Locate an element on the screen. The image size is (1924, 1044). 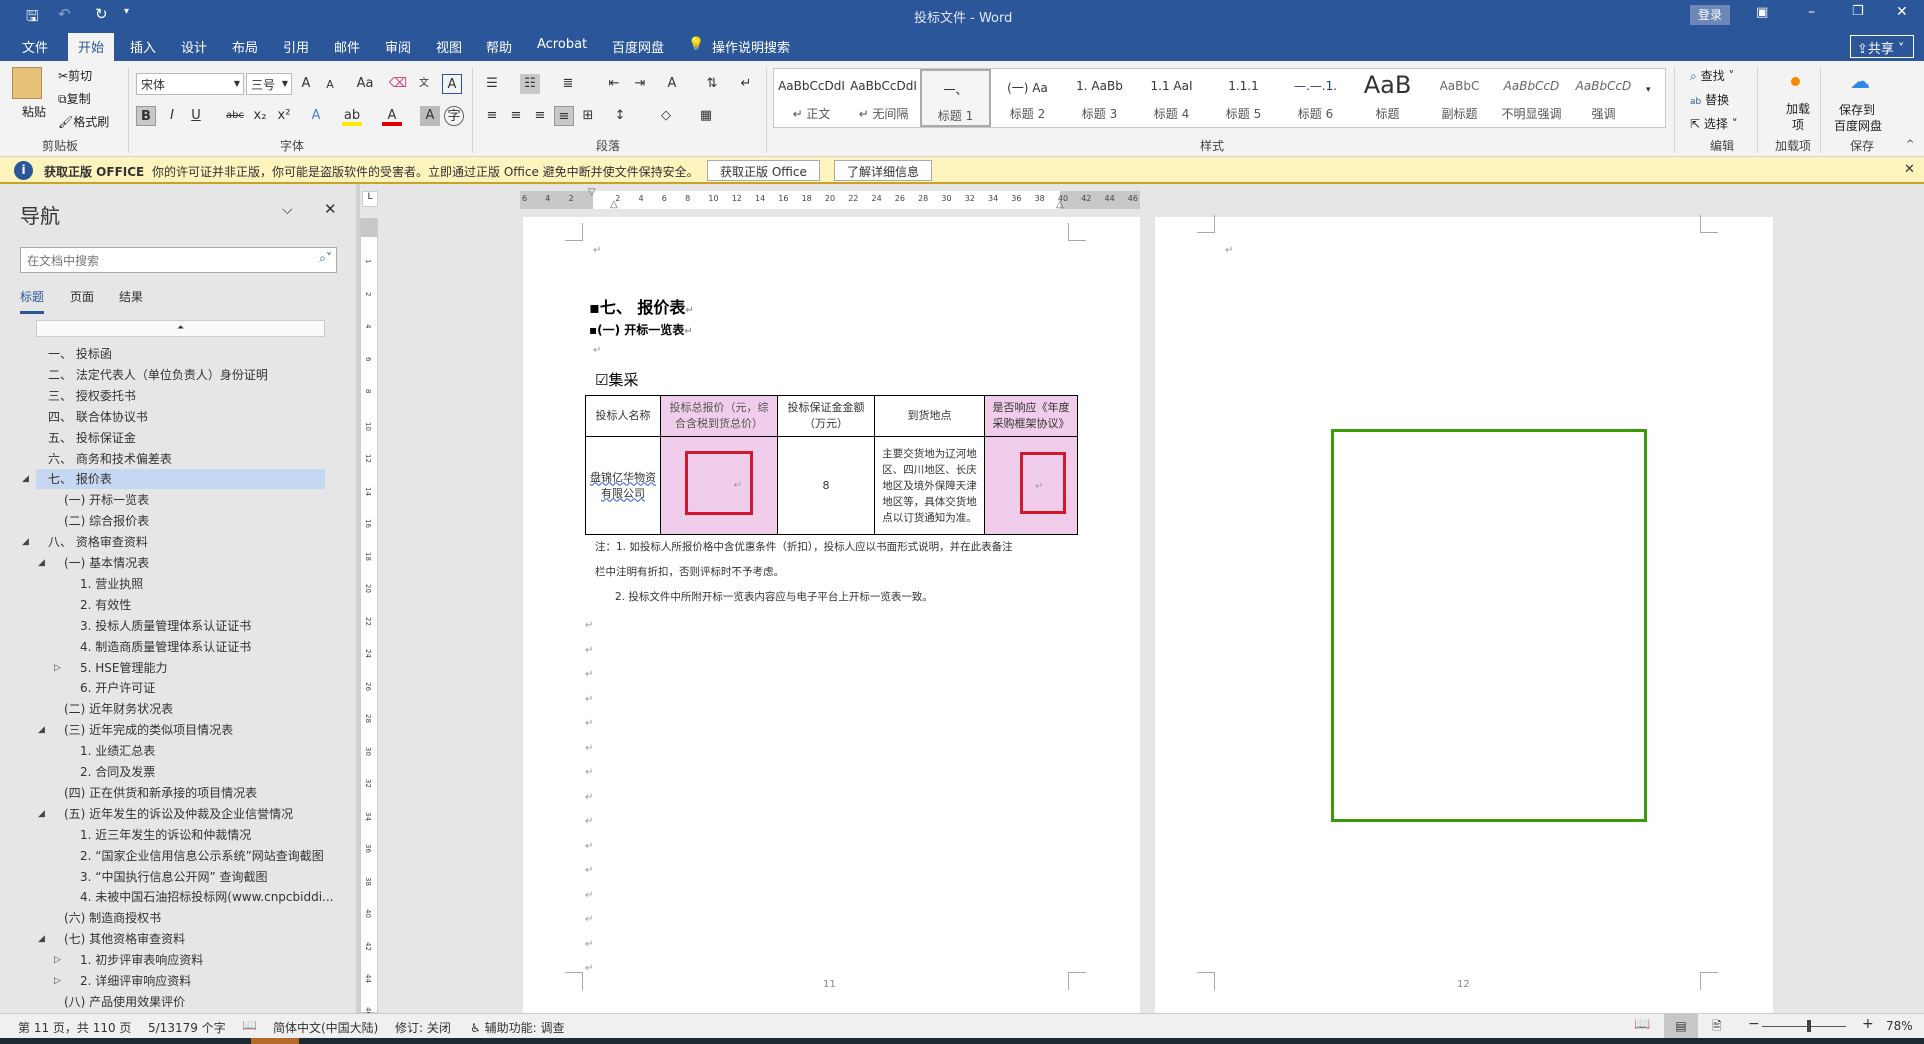
font-color-icon: A is located at coordinates (392, 116).